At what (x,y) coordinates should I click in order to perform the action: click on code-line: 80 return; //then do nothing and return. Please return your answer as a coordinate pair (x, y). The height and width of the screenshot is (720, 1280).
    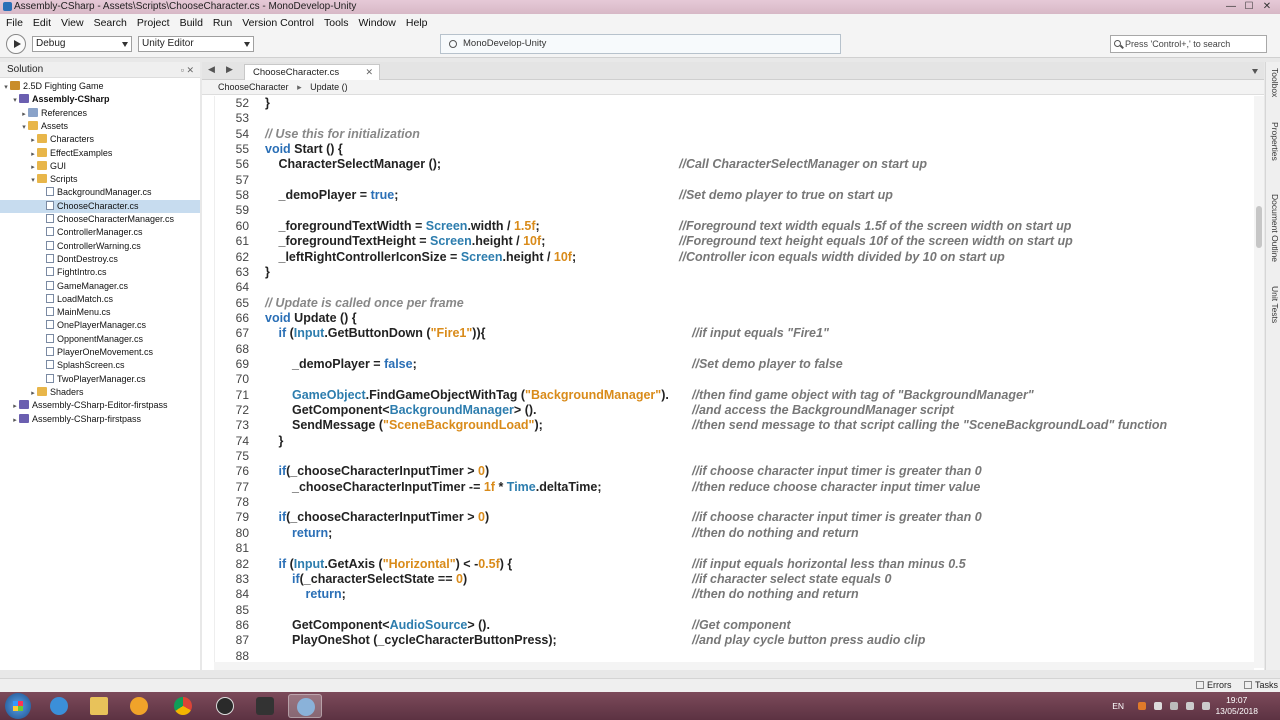
    Looking at the image, I should click on (733, 533).